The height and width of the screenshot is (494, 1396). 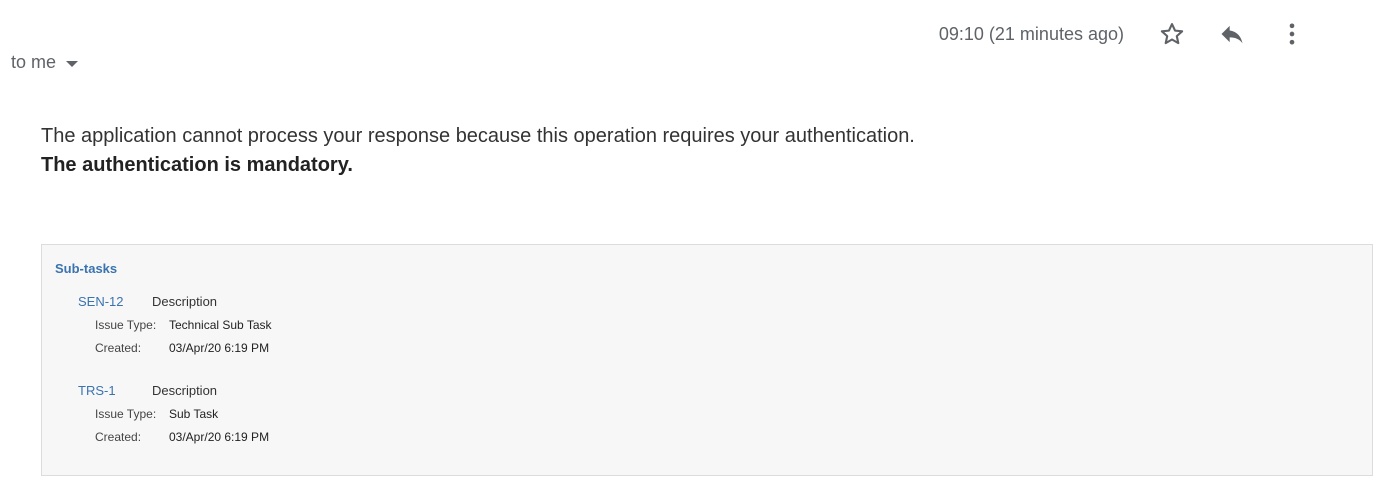 I want to click on star-icon, so click(x=1172, y=34).